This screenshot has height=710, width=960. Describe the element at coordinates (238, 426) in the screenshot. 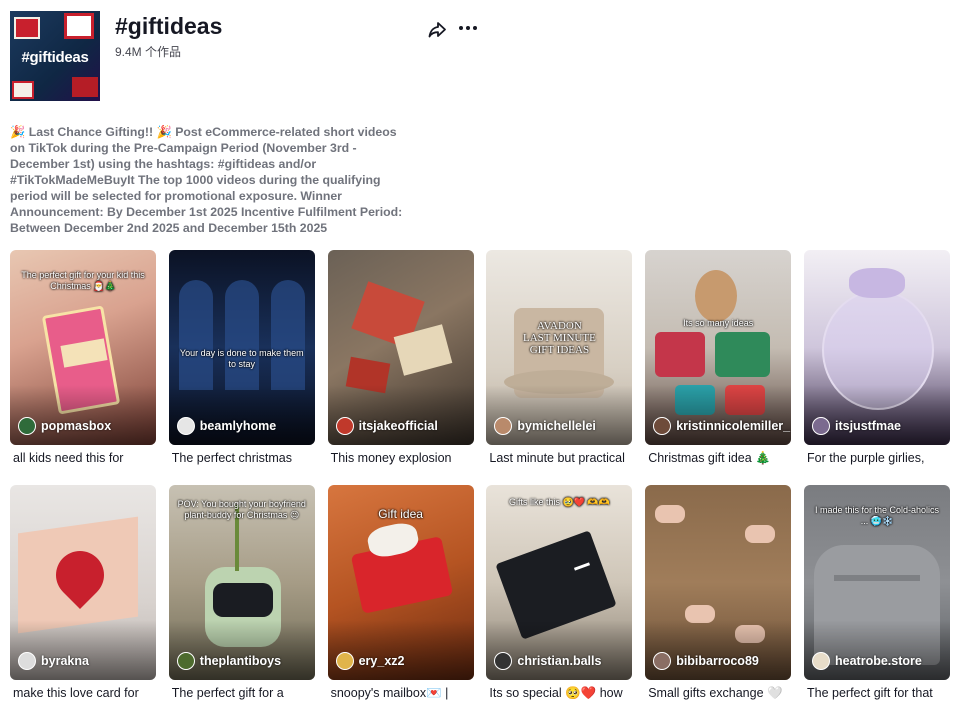

I see `author-username: beamlyhome` at that location.